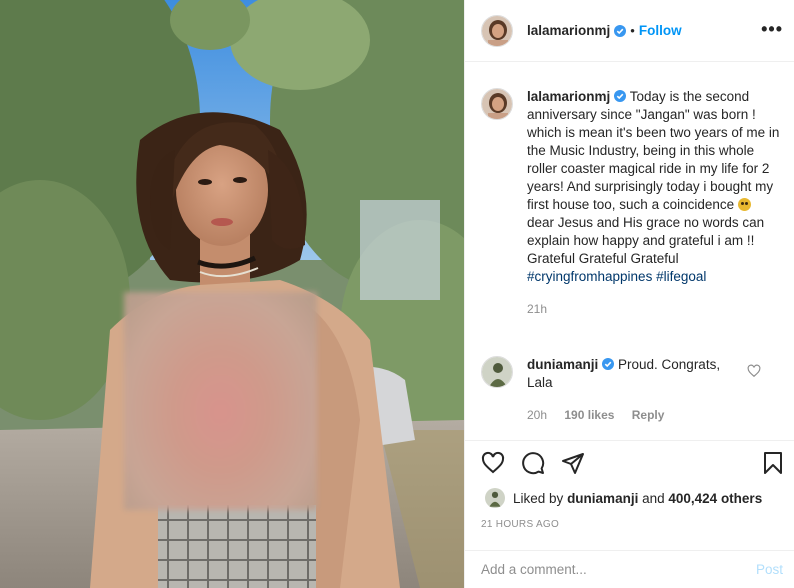 This screenshot has width=794, height=588. What do you see at coordinates (497, 30) in the screenshot?
I see `author-avatar` at bounding box center [497, 30].